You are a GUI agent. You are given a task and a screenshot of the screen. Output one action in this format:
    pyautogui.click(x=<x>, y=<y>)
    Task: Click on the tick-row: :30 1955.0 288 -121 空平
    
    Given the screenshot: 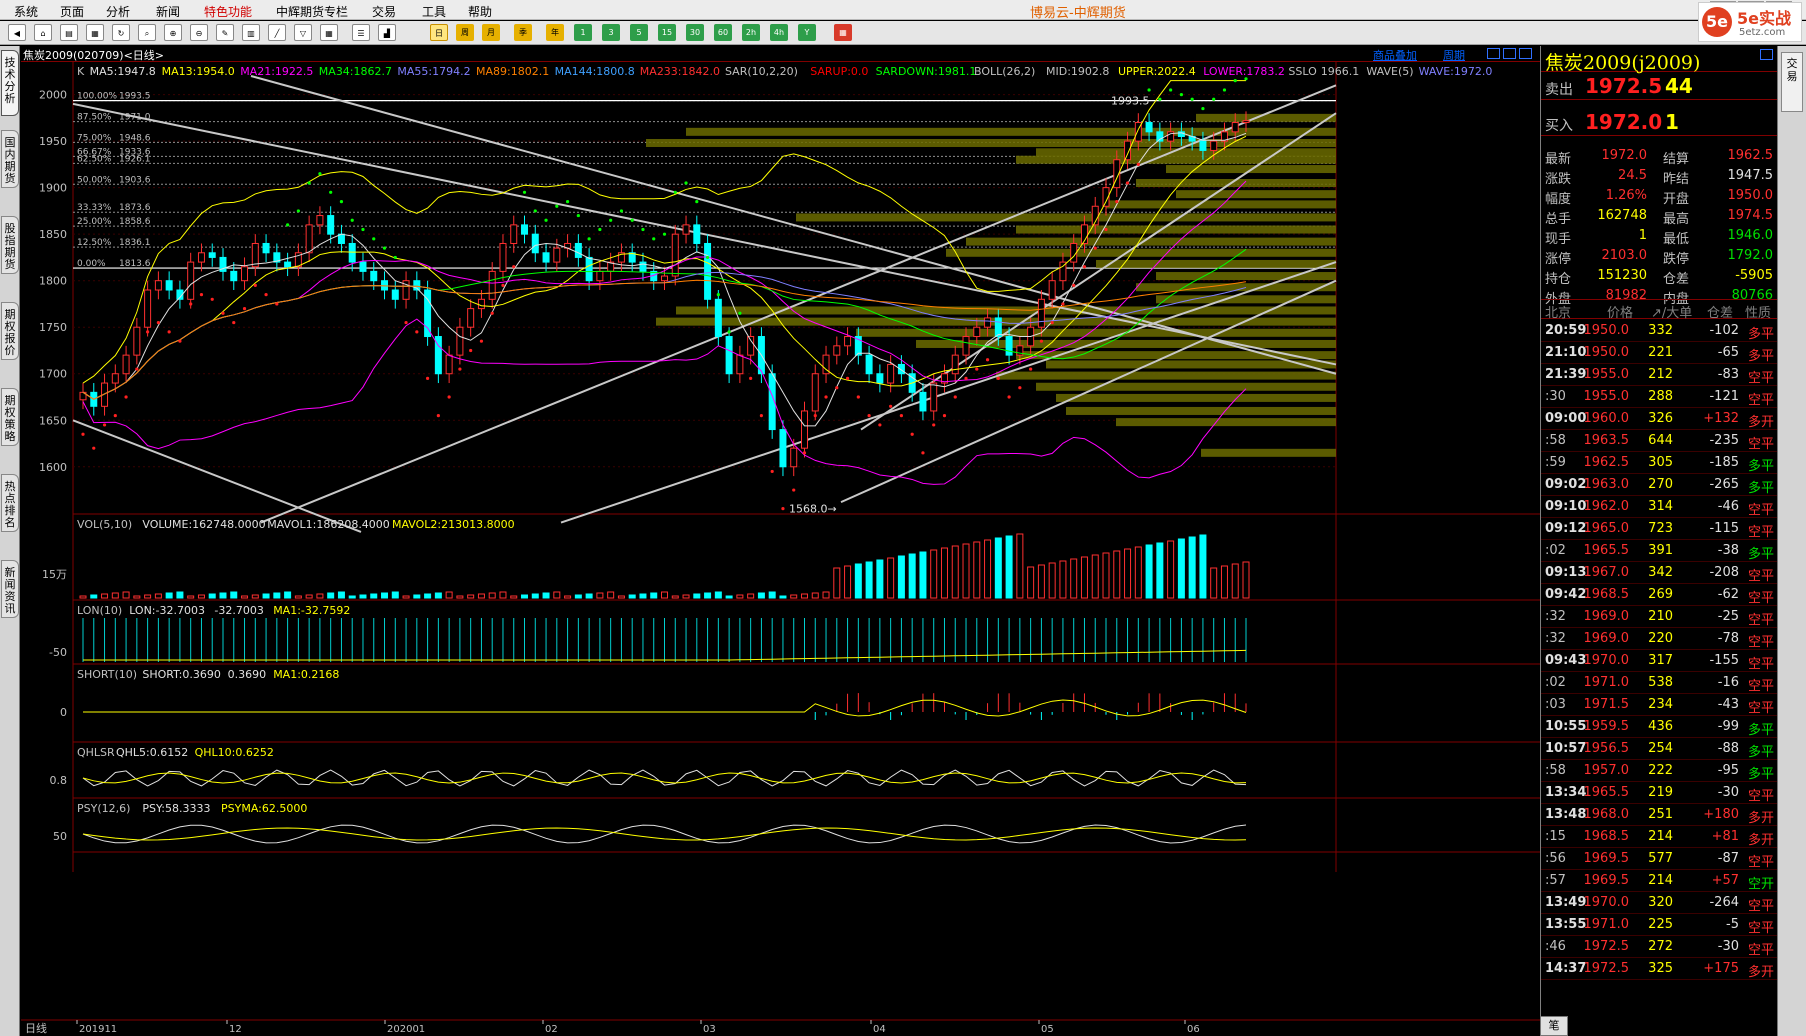 What is the action you would take?
    pyautogui.click(x=1659, y=397)
    